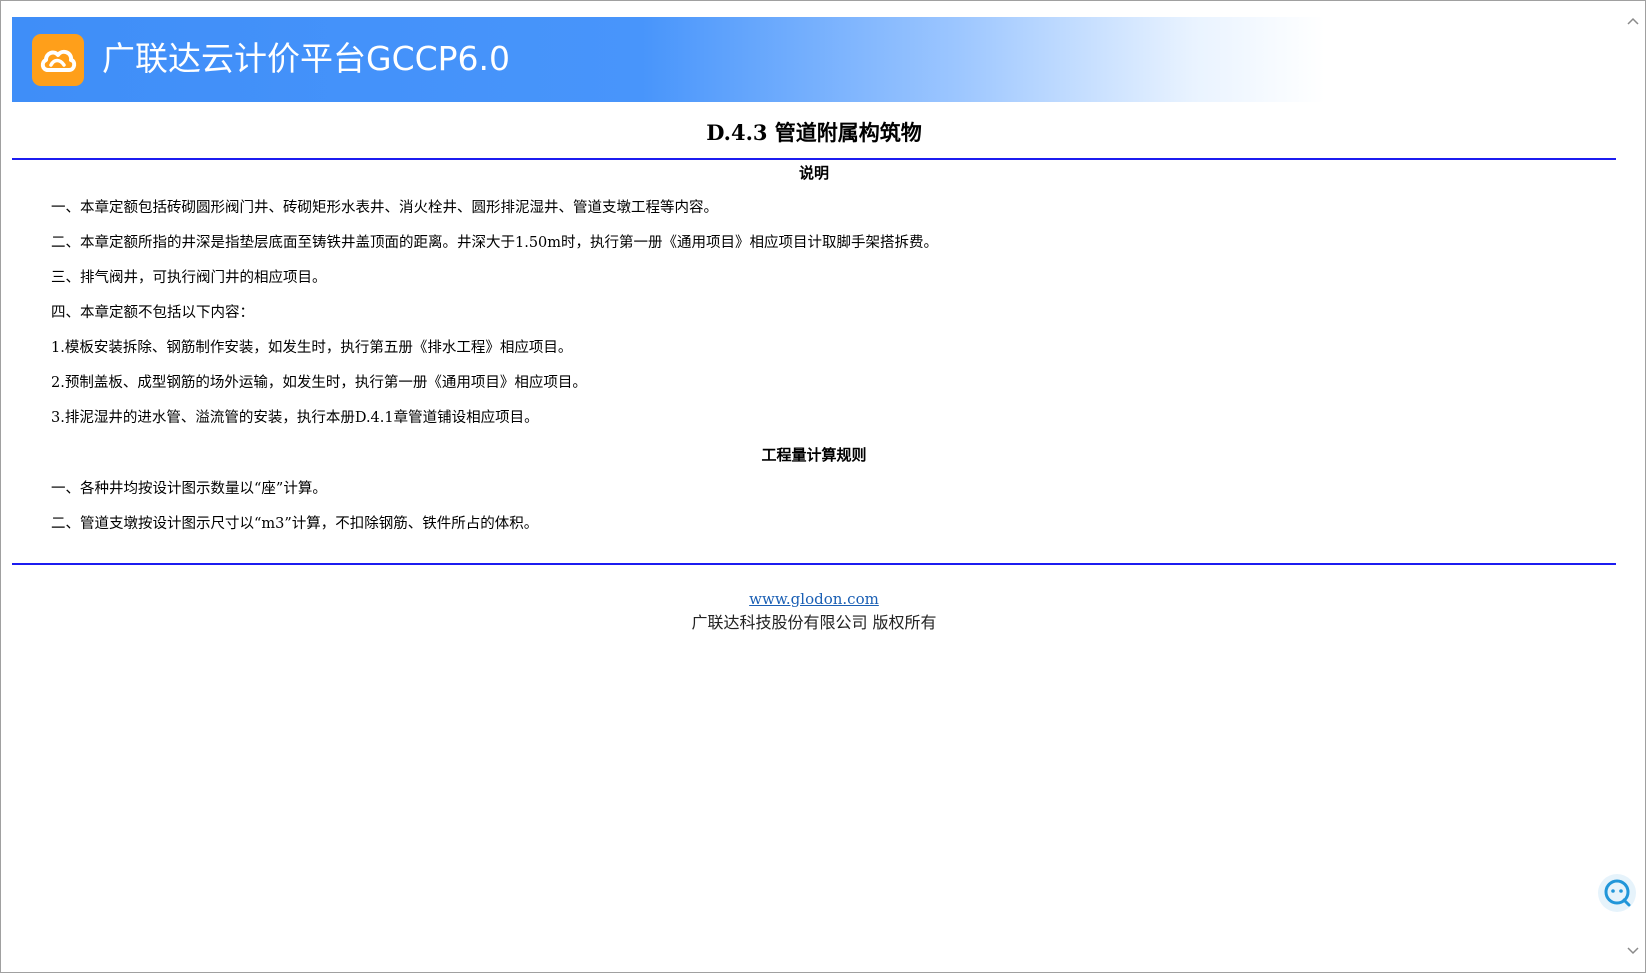 The width and height of the screenshot is (1646, 973). What do you see at coordinates (189, 278) in the screenshot?
I see `paragraph: 三、排气阀井，可执行阀门井的相应项目。` at bounding box center [189, 278].